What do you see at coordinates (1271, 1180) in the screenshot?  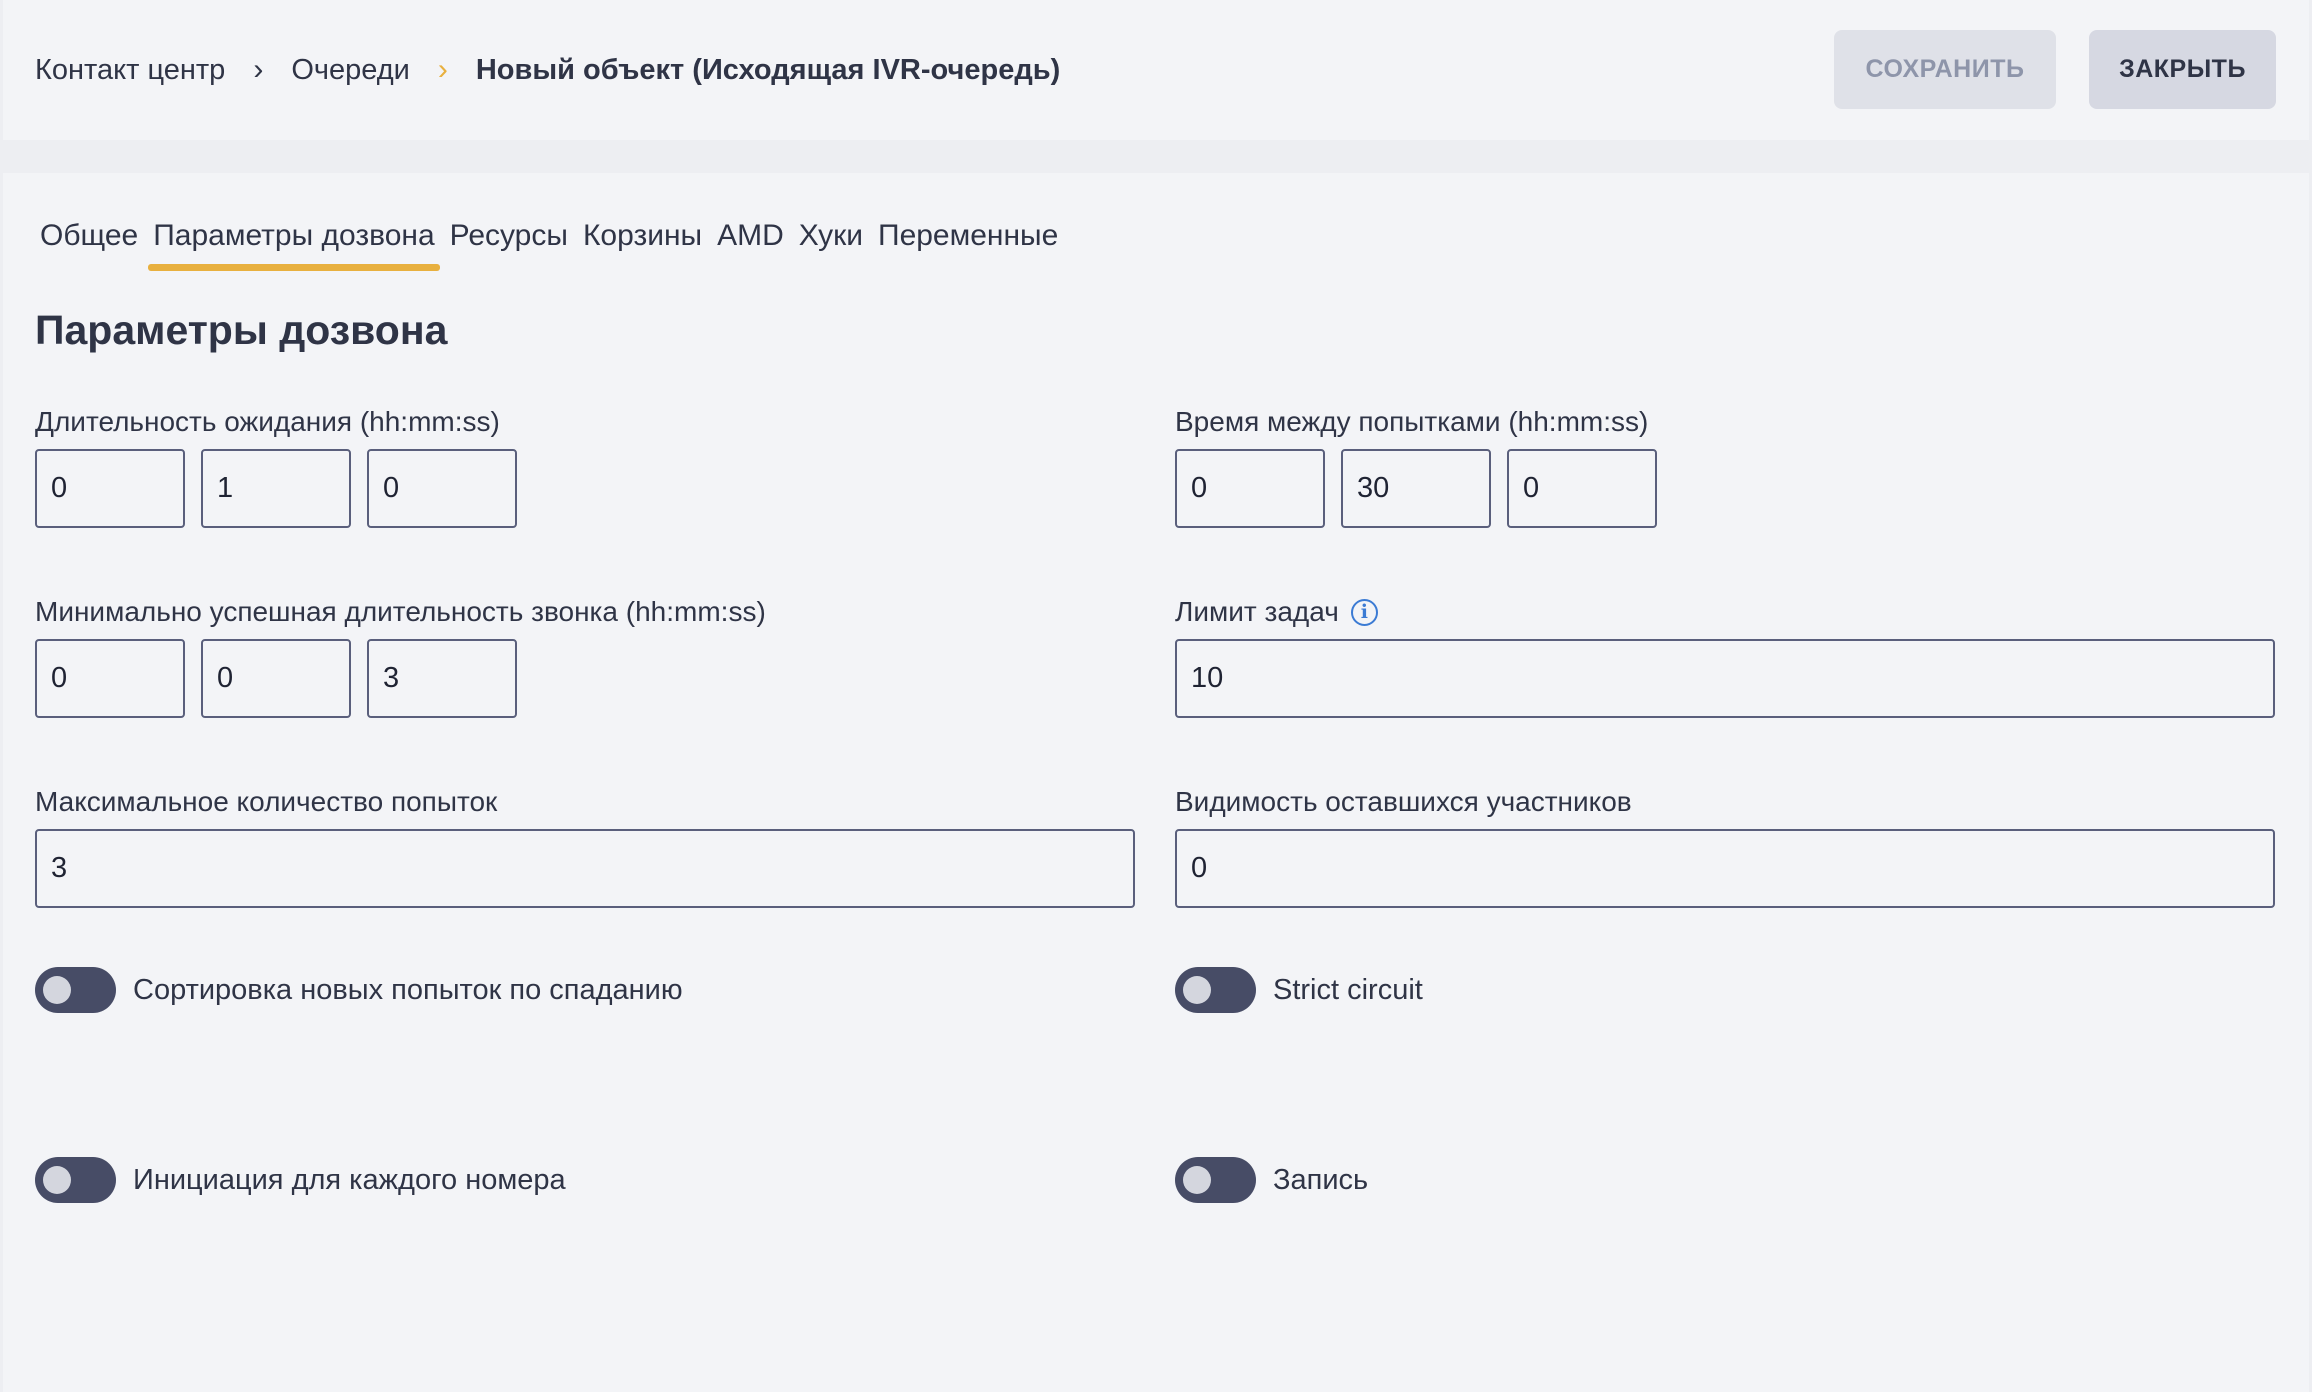 I see `recording-row: Запись` at bounding box center [1271, 1180].